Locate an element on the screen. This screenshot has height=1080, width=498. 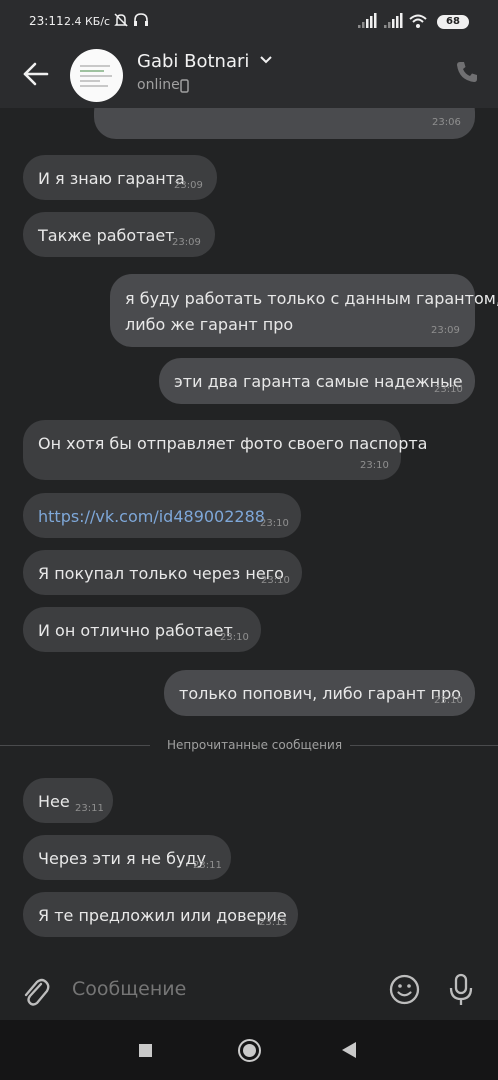
message-bubble-outgoing: только попович, либо гарант про 23:10 is located at coordinates (319, 693).